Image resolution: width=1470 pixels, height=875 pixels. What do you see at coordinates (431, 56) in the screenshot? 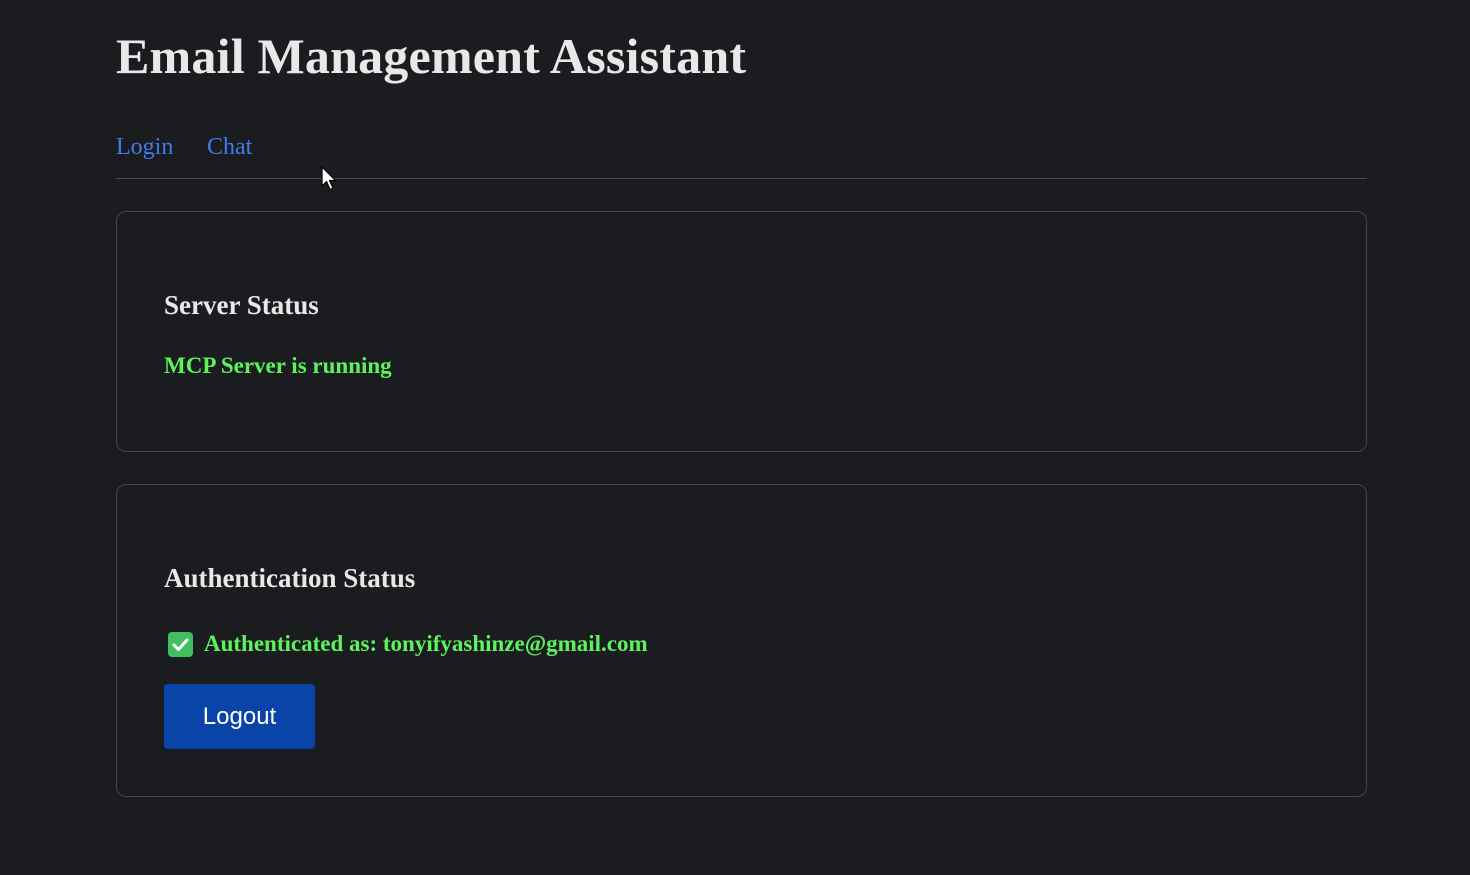
I see `page-title: Email Management Assistant` at bounding box center [431, 56].